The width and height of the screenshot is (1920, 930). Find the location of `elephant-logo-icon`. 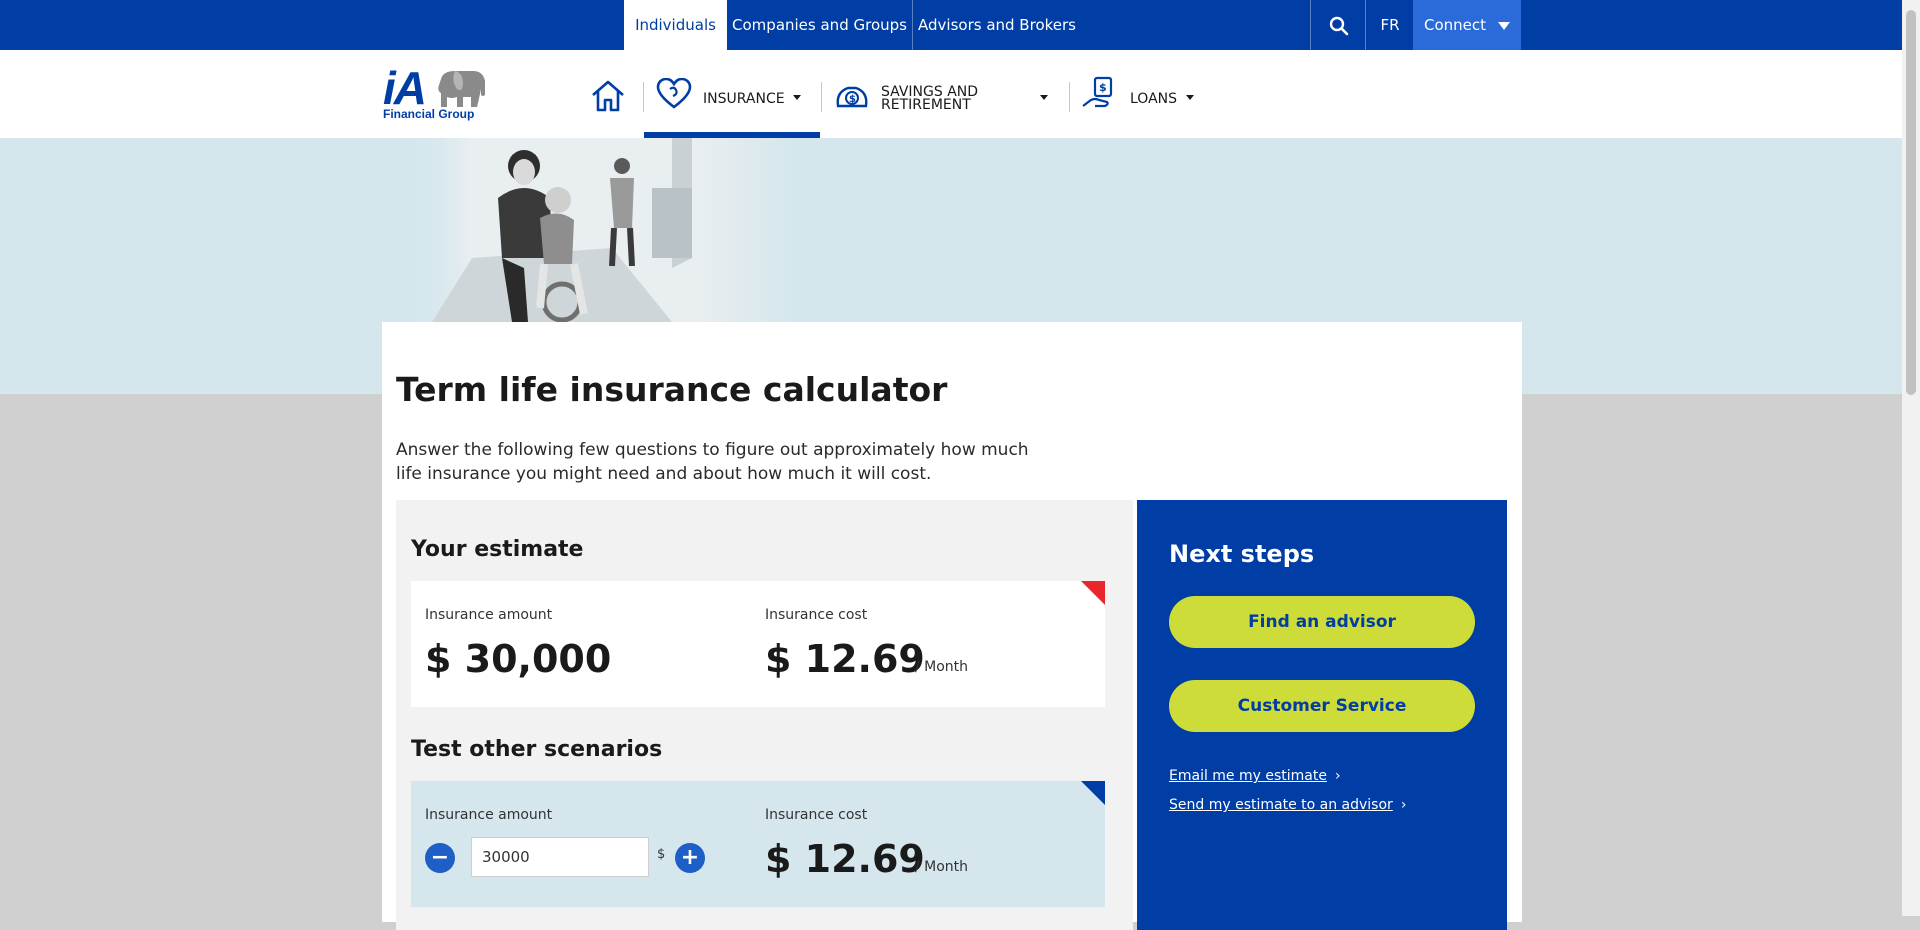

elephant-logo-icon is located at coordinates (461, 89).